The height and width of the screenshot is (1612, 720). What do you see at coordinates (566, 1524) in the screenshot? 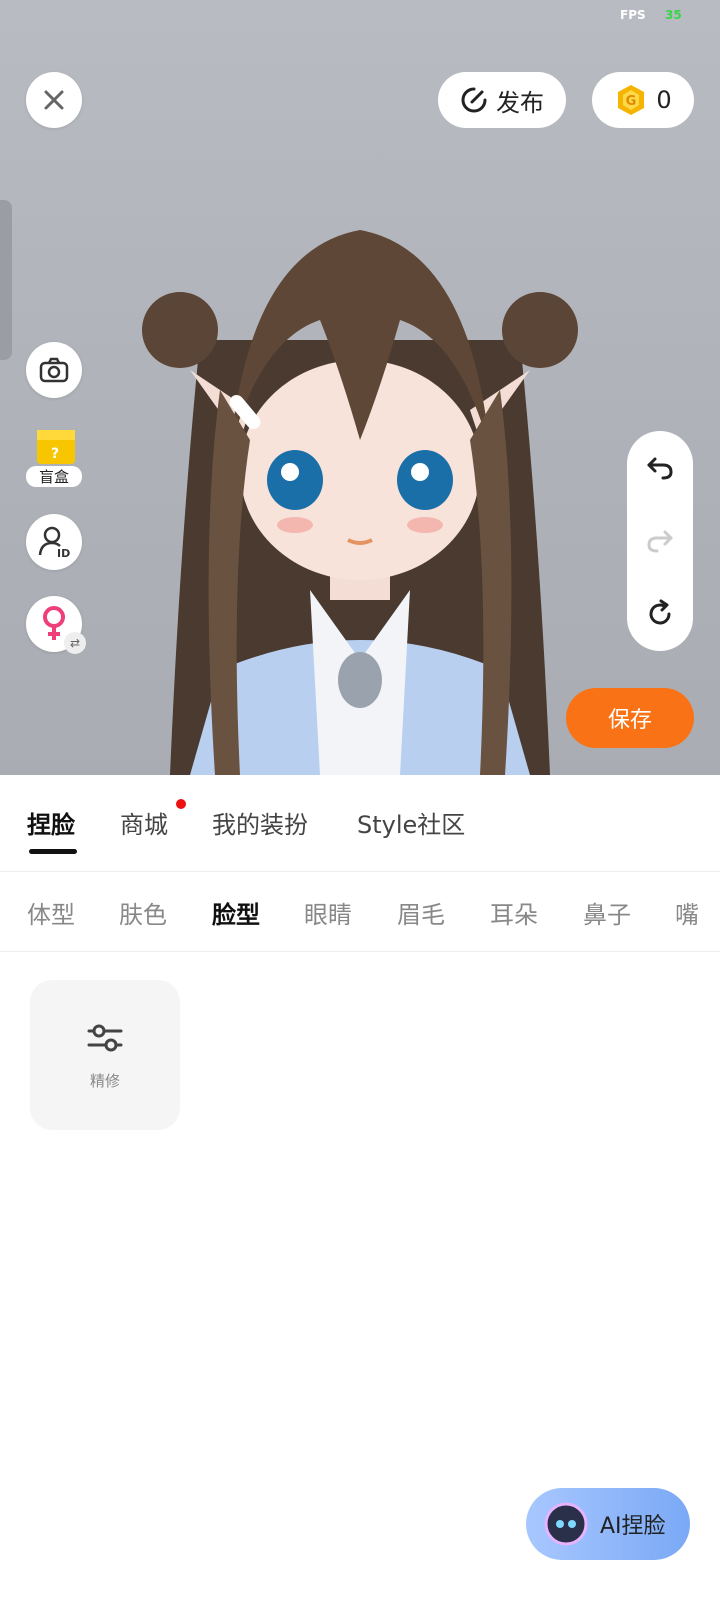
I see `ai-robot-icon` at bounding box center [566, 1524].